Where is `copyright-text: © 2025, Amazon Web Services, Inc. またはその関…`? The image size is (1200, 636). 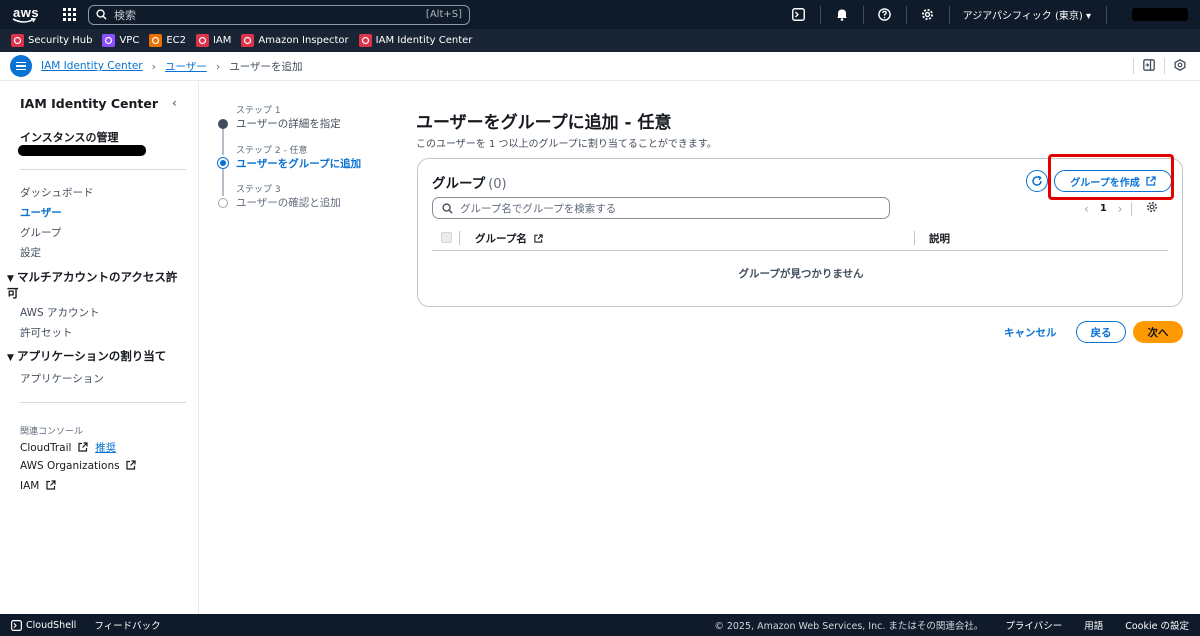
copyright-text: © 2025, Amazon Web Services, Inc. またはその関… is located at coordinates (849, 626).